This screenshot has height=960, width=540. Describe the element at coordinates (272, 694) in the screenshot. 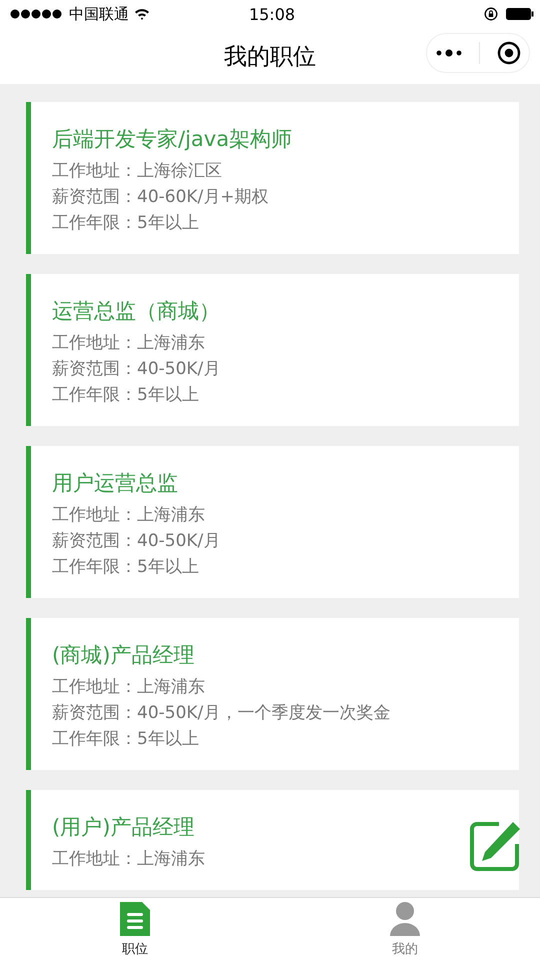

I see `job-card: (商城)产品经理 工作地址：上海浦东 薪资范围：40-50K/月，一个季度发一次奖金 工作年限：5年以上` at that location.